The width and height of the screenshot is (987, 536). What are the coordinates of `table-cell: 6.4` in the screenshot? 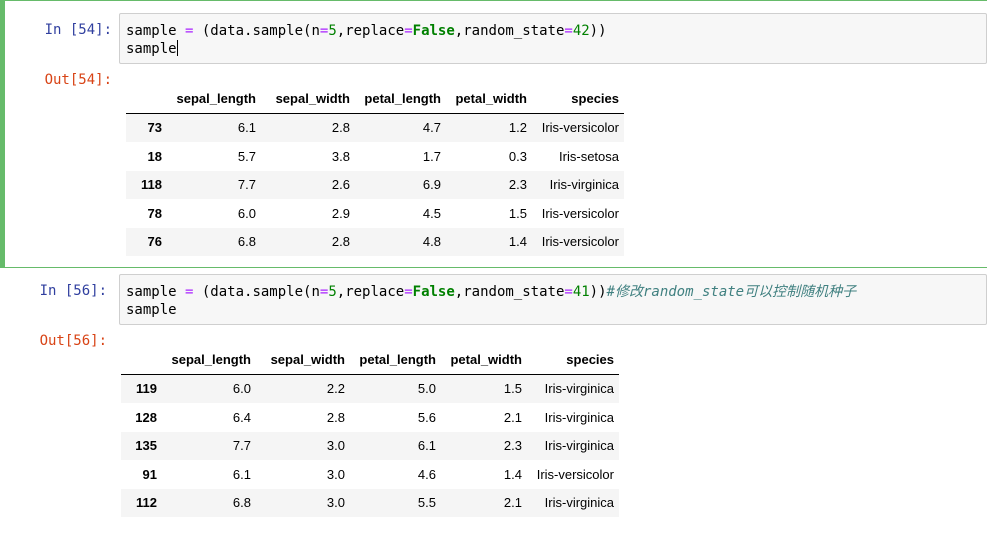 It's located at (241, 417).